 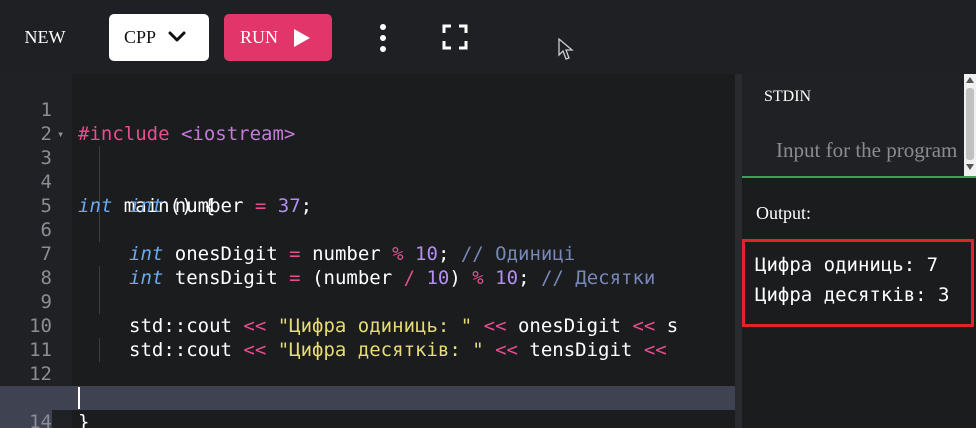 I want to click on stdin-input: STDIN Input for the program, so click(x=859, y=125).